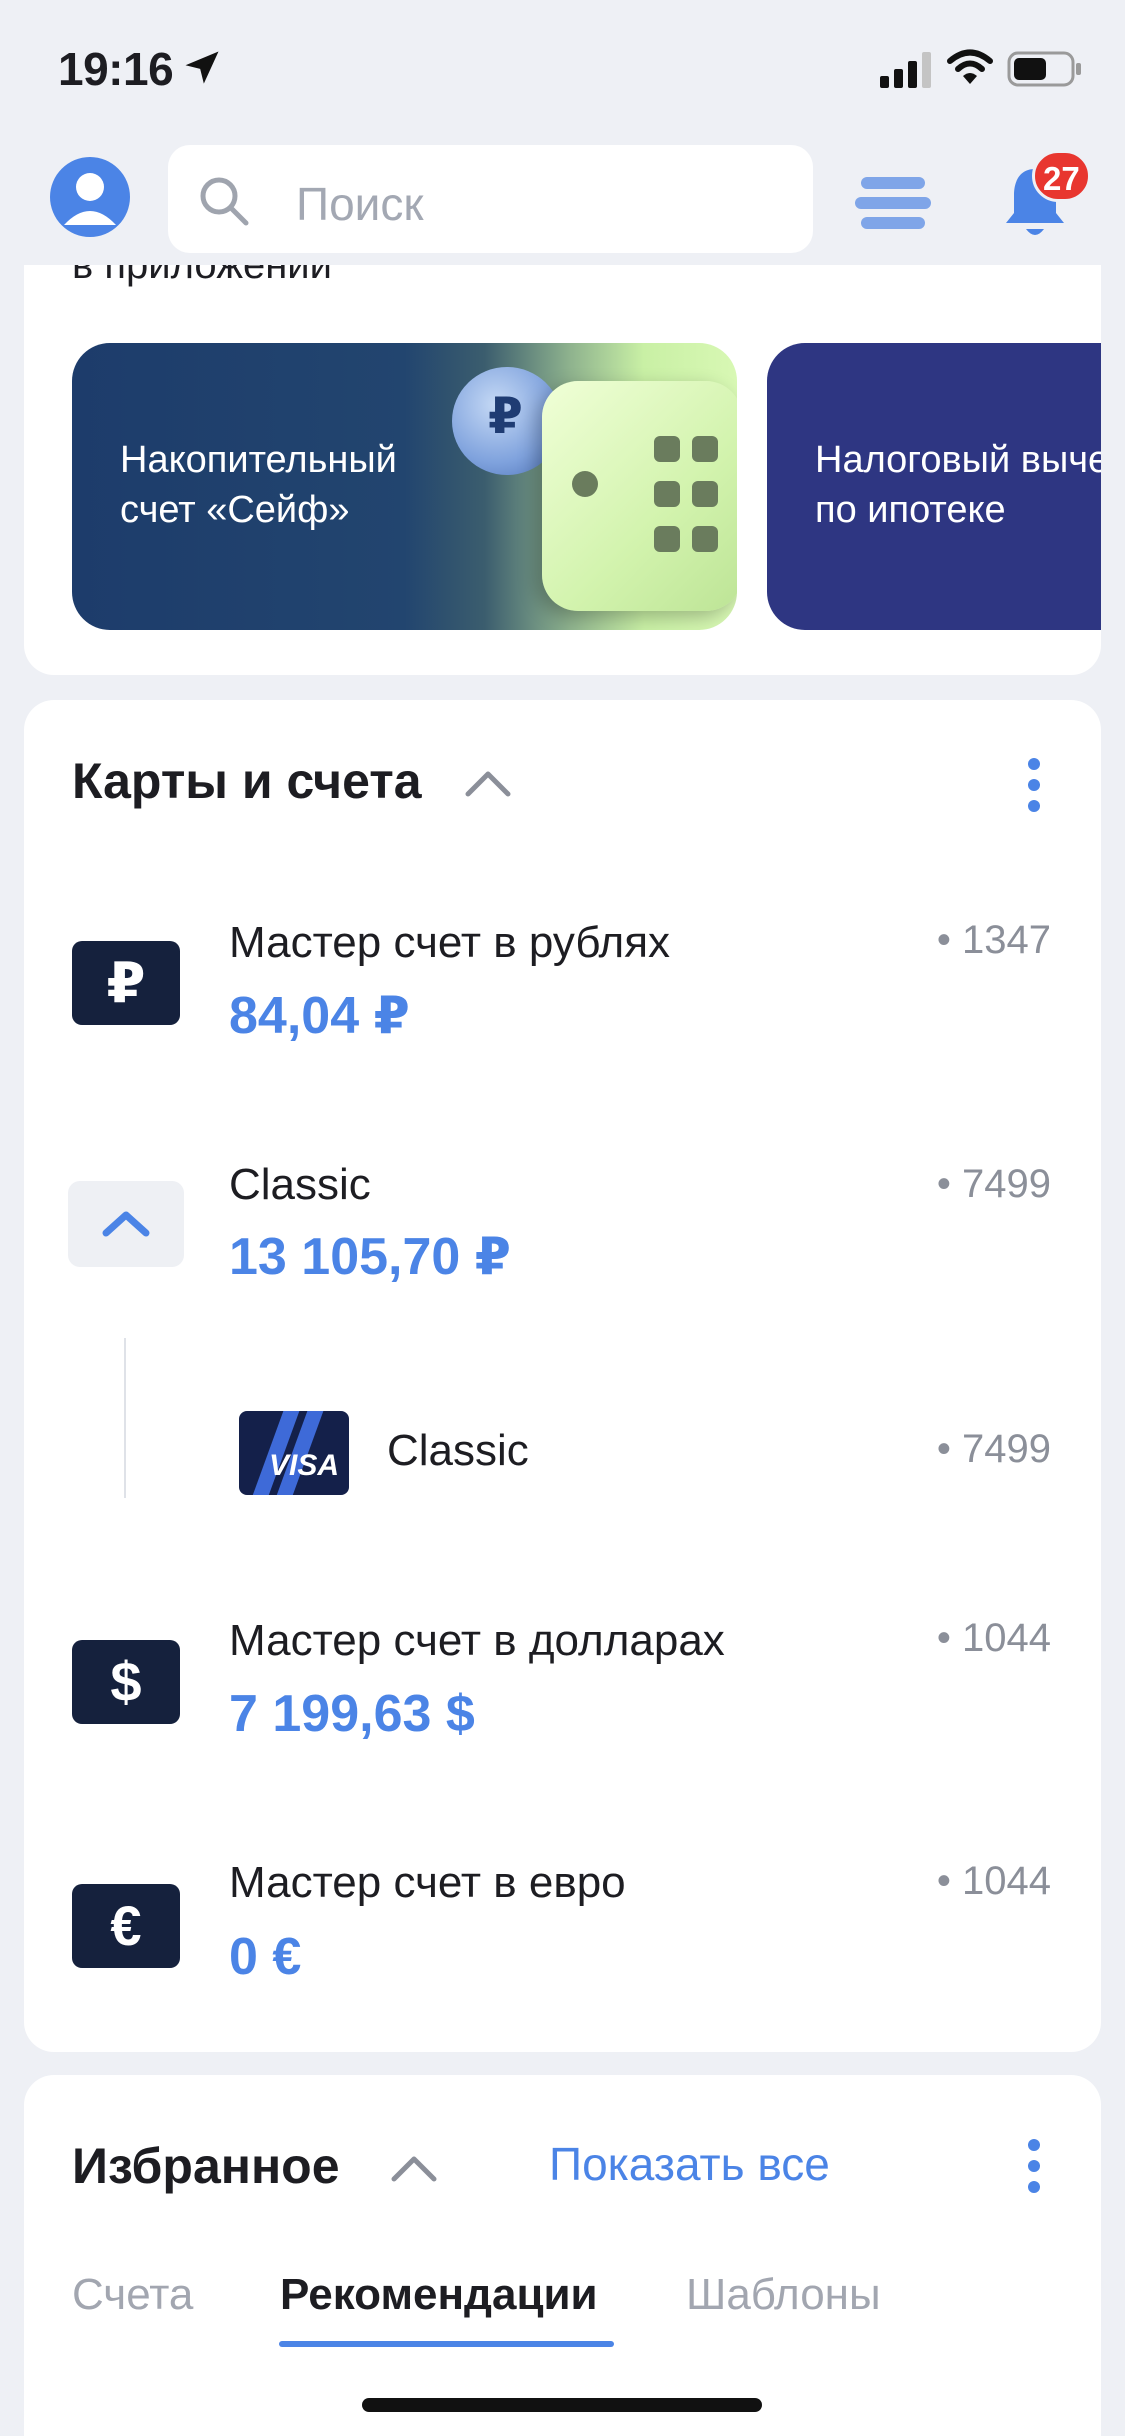 The width and height of the screenshot is (1125, 2436). What do you see at coordinates (477, 1640) in the screenshot?
I see `account-name: Мастер счет в долларах` at bounding box center [477, 1640].